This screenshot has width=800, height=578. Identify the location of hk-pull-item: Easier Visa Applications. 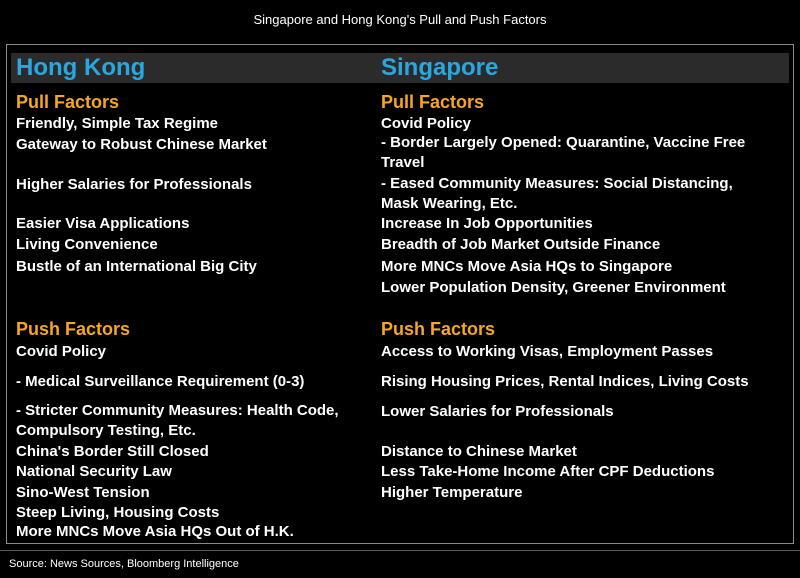
(103, 223).